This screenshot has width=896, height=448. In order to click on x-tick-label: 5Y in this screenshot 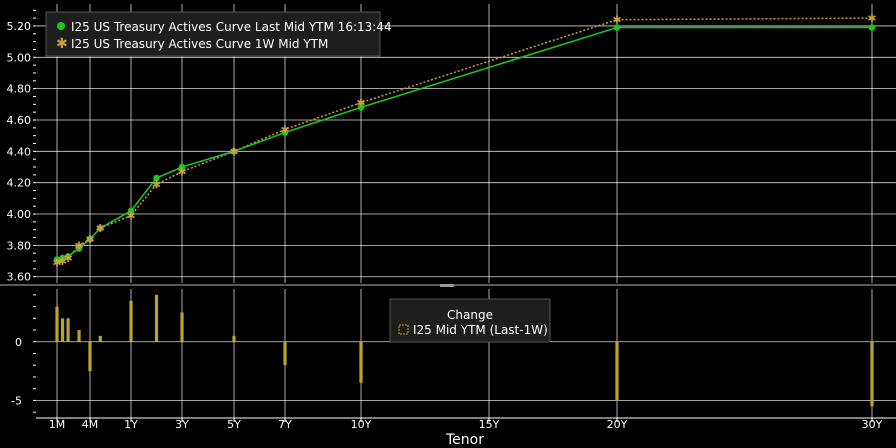, I will do `click(234, 424)`.